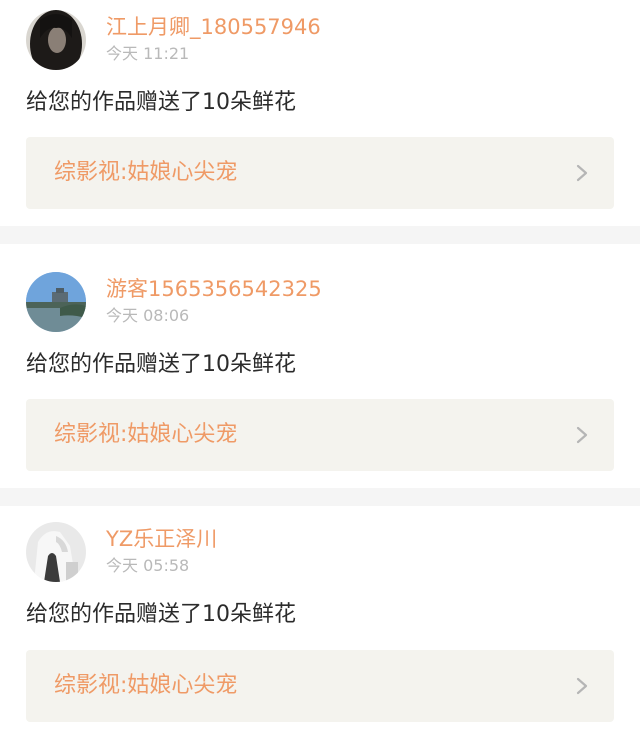 Image resolution: width=640 pixels, height=738 pixels. I want to click on username: 江上月卿_180557946, so click(213, 27).